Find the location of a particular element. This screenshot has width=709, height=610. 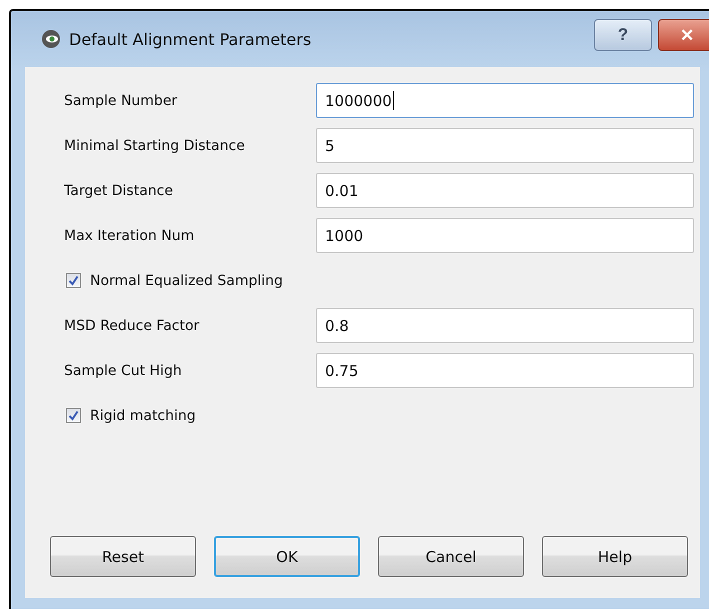

field-label: Target Distance is located at coordinates (119, 190).